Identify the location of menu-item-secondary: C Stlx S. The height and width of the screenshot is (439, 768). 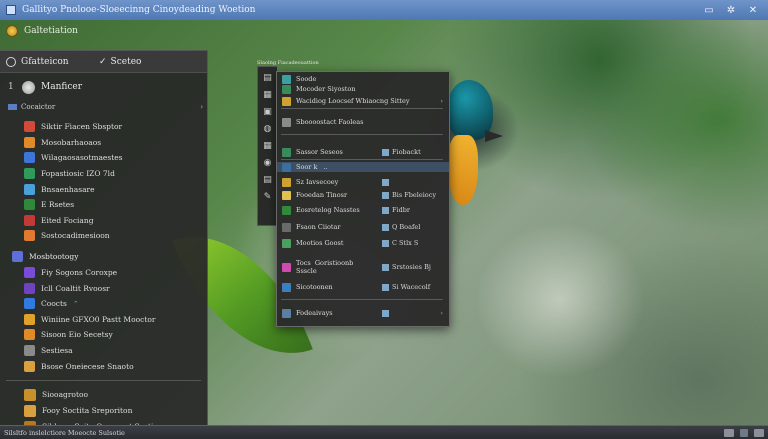
(400, 243).